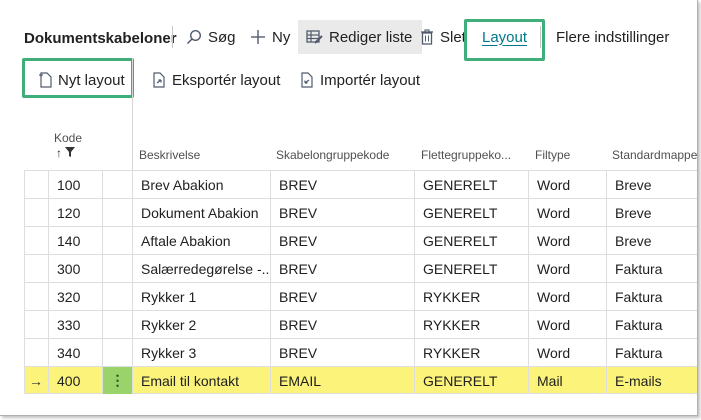 This screenshot has height=420, width=701. I want to click on cell-description: Rykker 1, so click(201, 296).